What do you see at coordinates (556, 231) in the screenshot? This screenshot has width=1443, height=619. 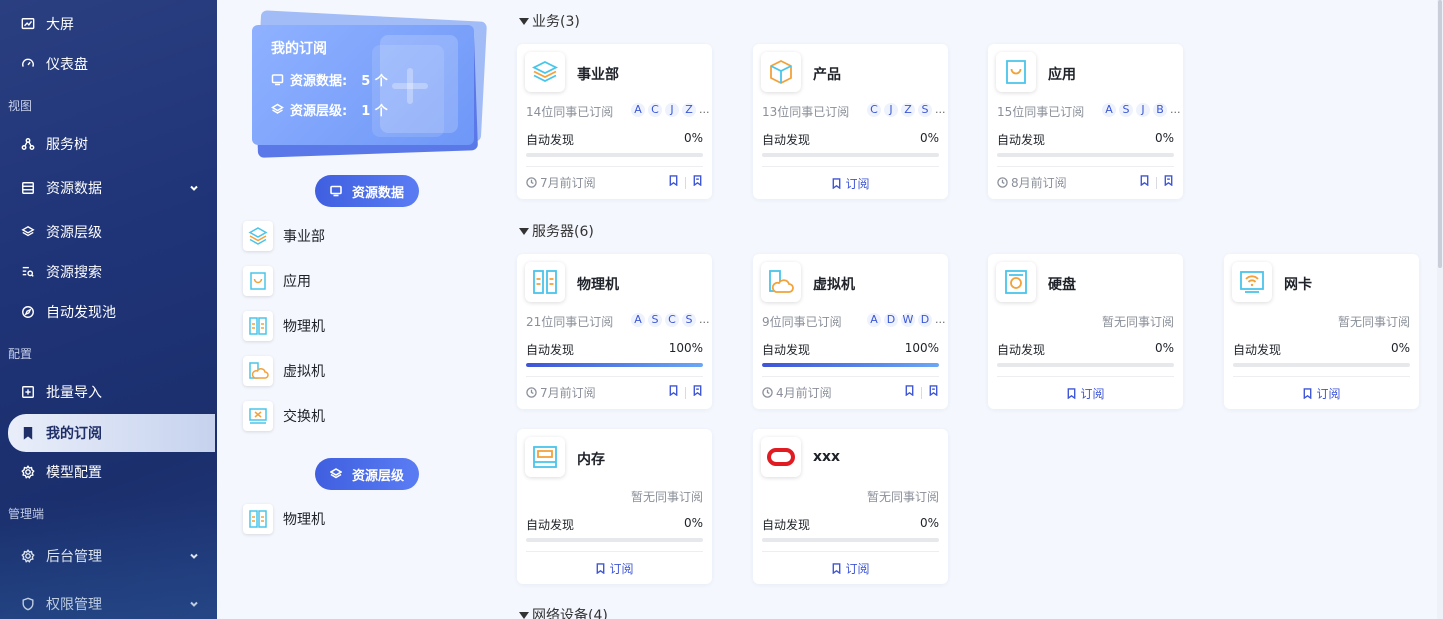 I see `section-title-server: 服务器(6)` at bounding box center [556, 231].